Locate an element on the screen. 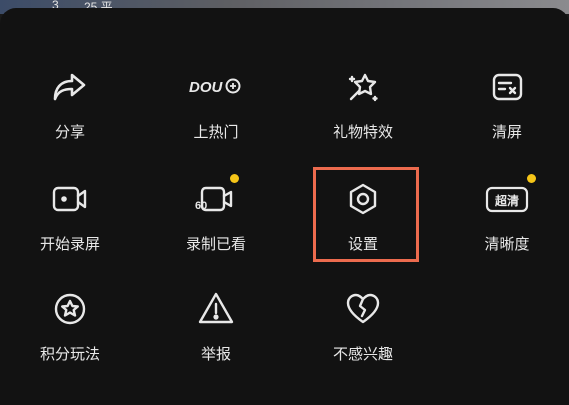 Image resolution: width=569 pixels, height=405 pixels. not-interested-label: 不感兴趣 is located at coordinates (362, 354).